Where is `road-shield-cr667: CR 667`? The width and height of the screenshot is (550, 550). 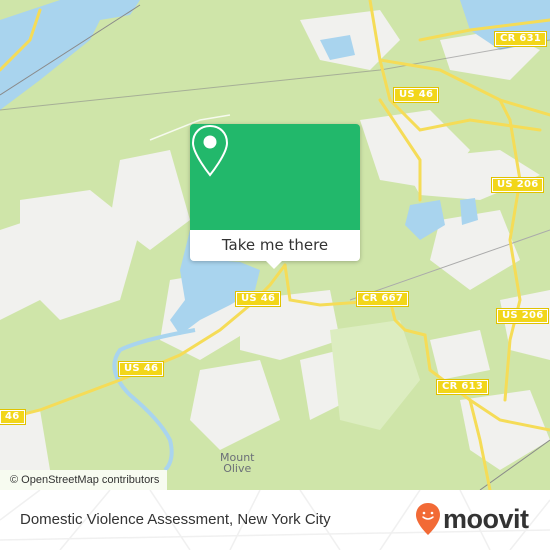
road-shield-cr667: CR 667 is located at coordinates (382, 299).